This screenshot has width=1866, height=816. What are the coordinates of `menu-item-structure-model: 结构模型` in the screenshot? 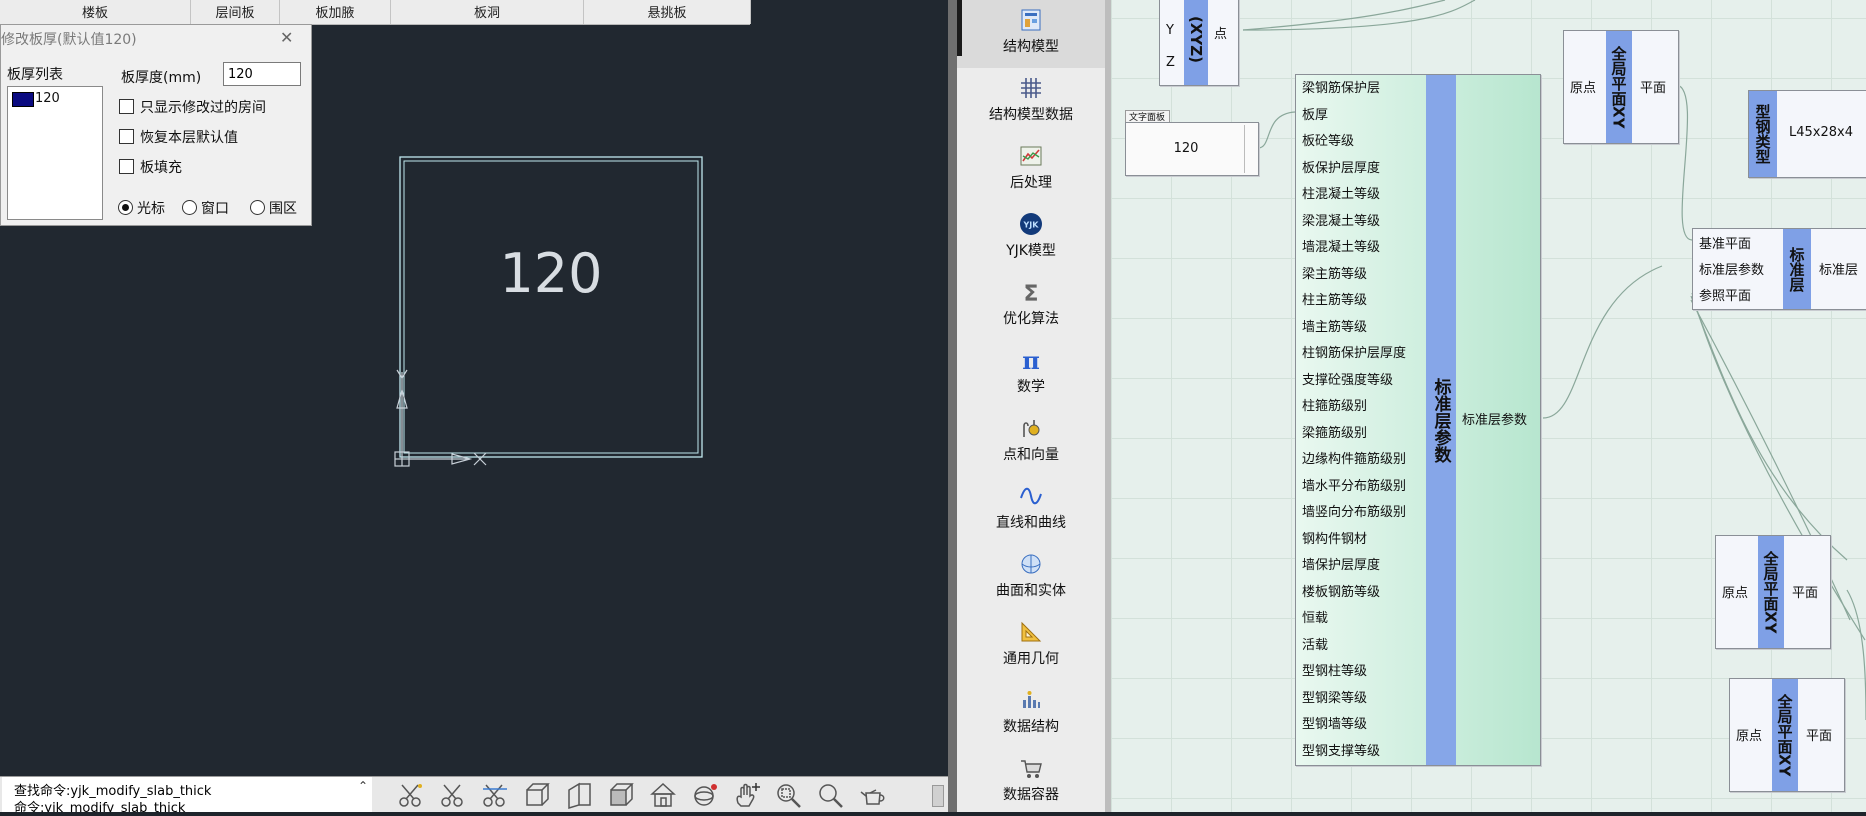 It's located at (1031, 34).